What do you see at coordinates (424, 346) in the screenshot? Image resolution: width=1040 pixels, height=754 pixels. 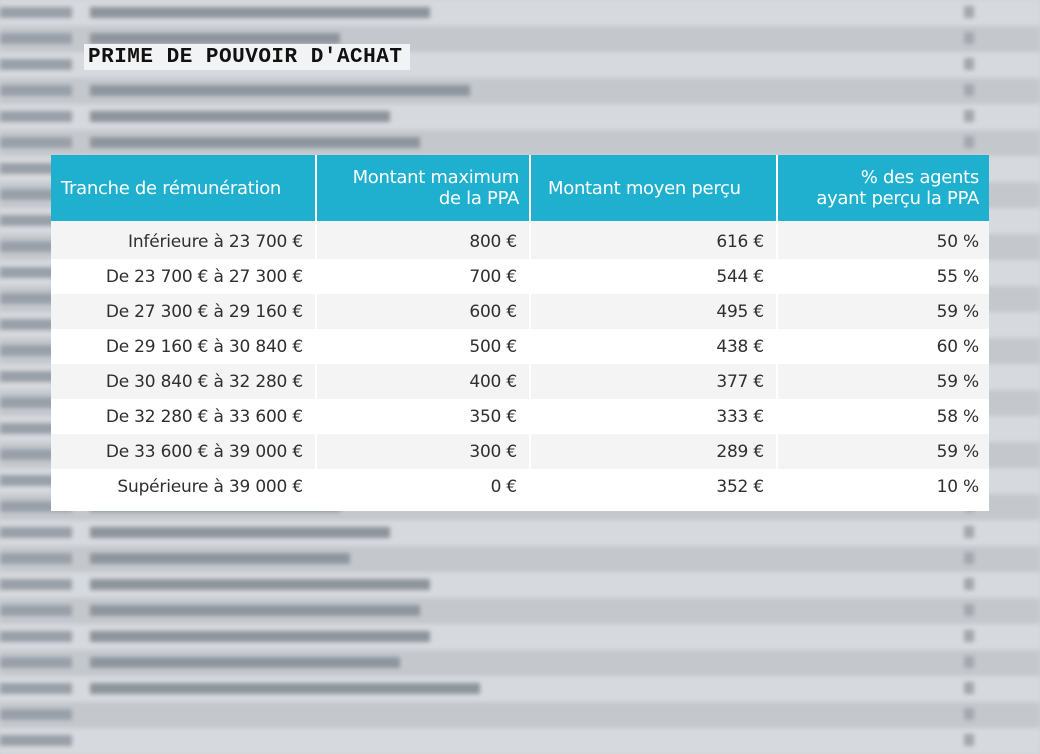 I see `cell-montant-maximum: 500 €` at bounding box center [424, 346].